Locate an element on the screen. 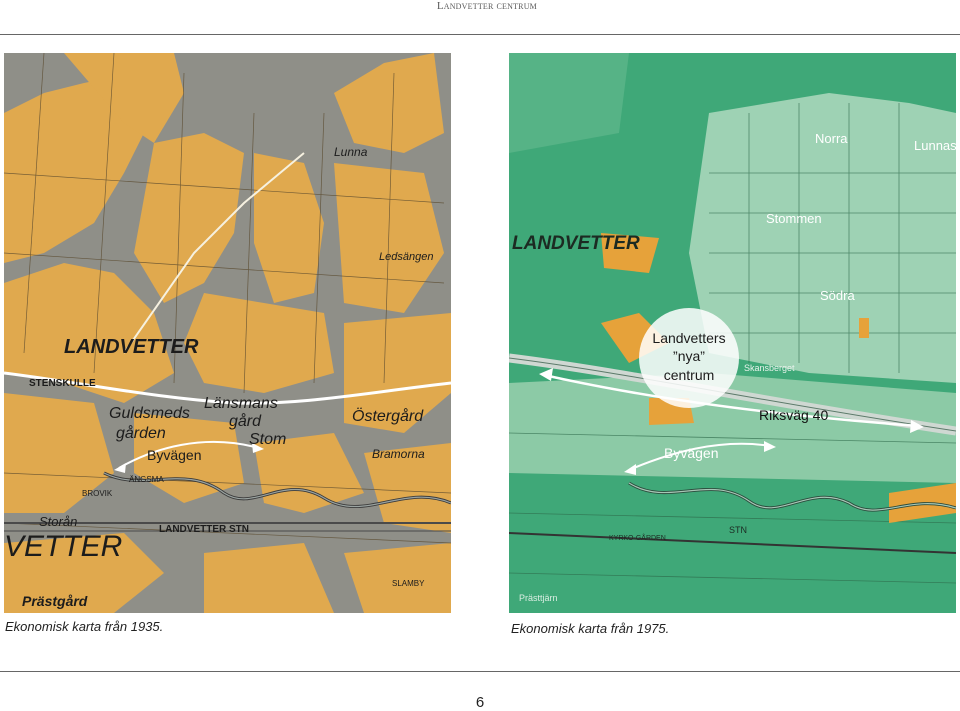 Image resolution: width=960 pixels, height=711 pixels. nya-centrum-line1: Landvetters is located at coordinates (688, 338).